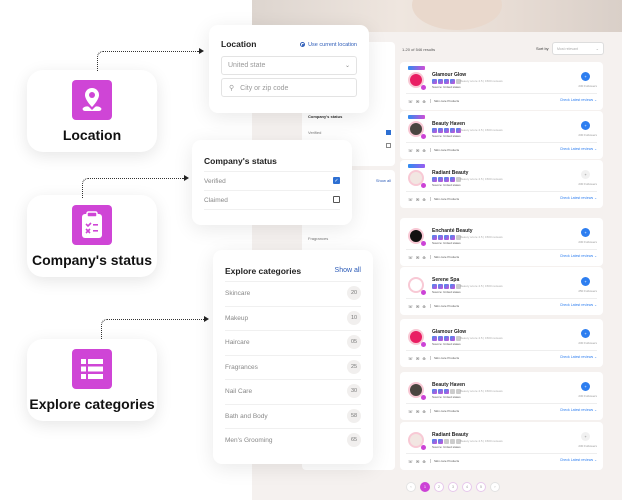 The image size is (622, 500). Describe the element at coordinates (354, 391) in the screenshot. I see `category-count: 30` at that location.